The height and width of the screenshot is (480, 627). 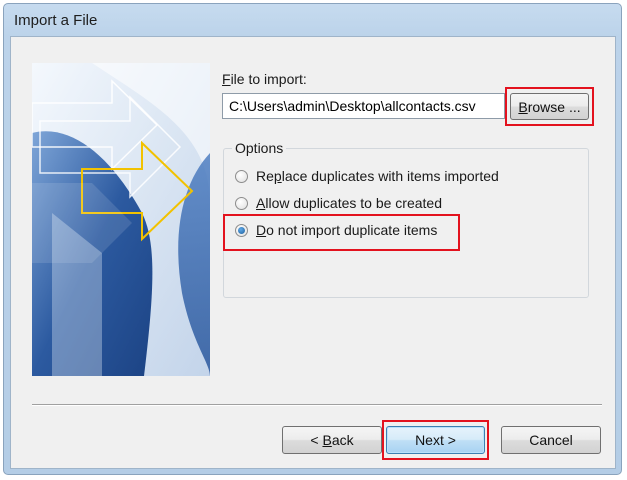 What do you see at coordinates (259, 148) in the screenshot?
I see `options-title: Options` at bounding box center [259, 148].